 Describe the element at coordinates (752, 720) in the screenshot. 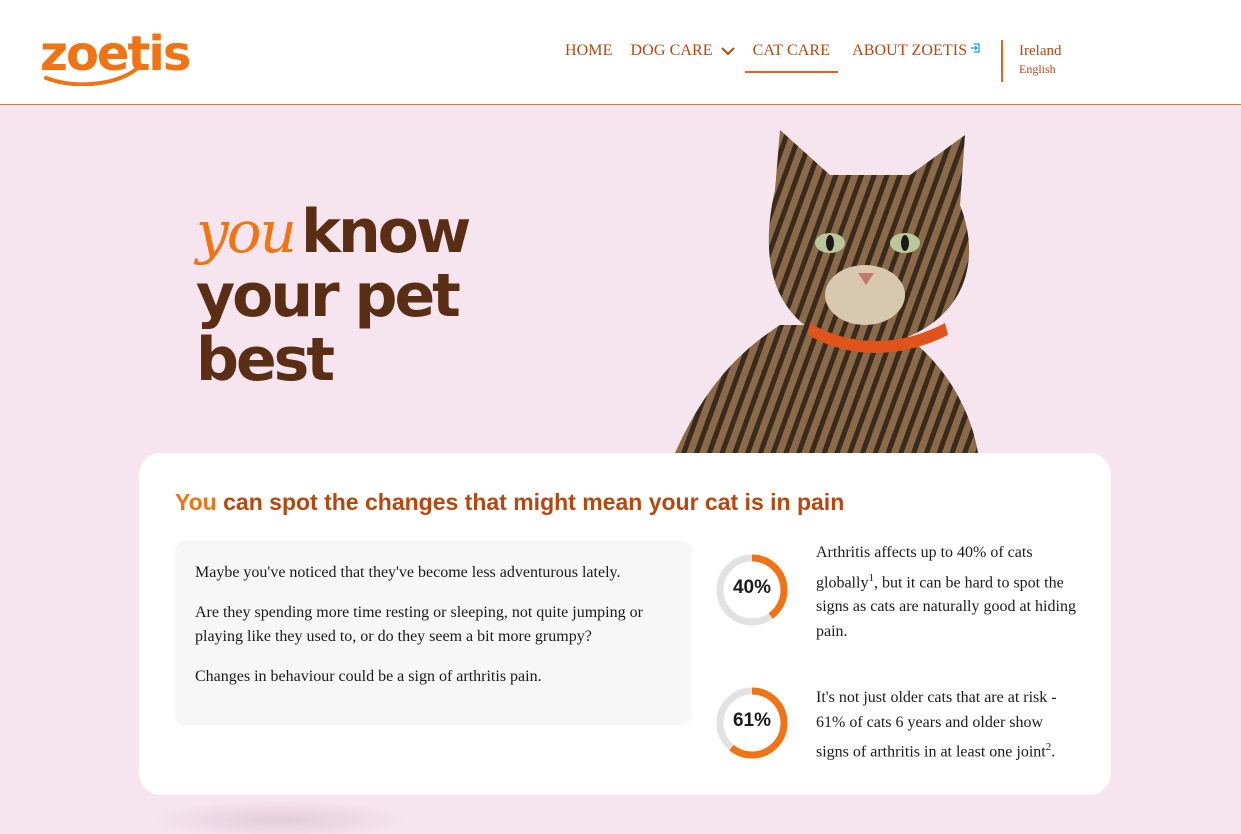

I see `stat-value: 61%` at that location.